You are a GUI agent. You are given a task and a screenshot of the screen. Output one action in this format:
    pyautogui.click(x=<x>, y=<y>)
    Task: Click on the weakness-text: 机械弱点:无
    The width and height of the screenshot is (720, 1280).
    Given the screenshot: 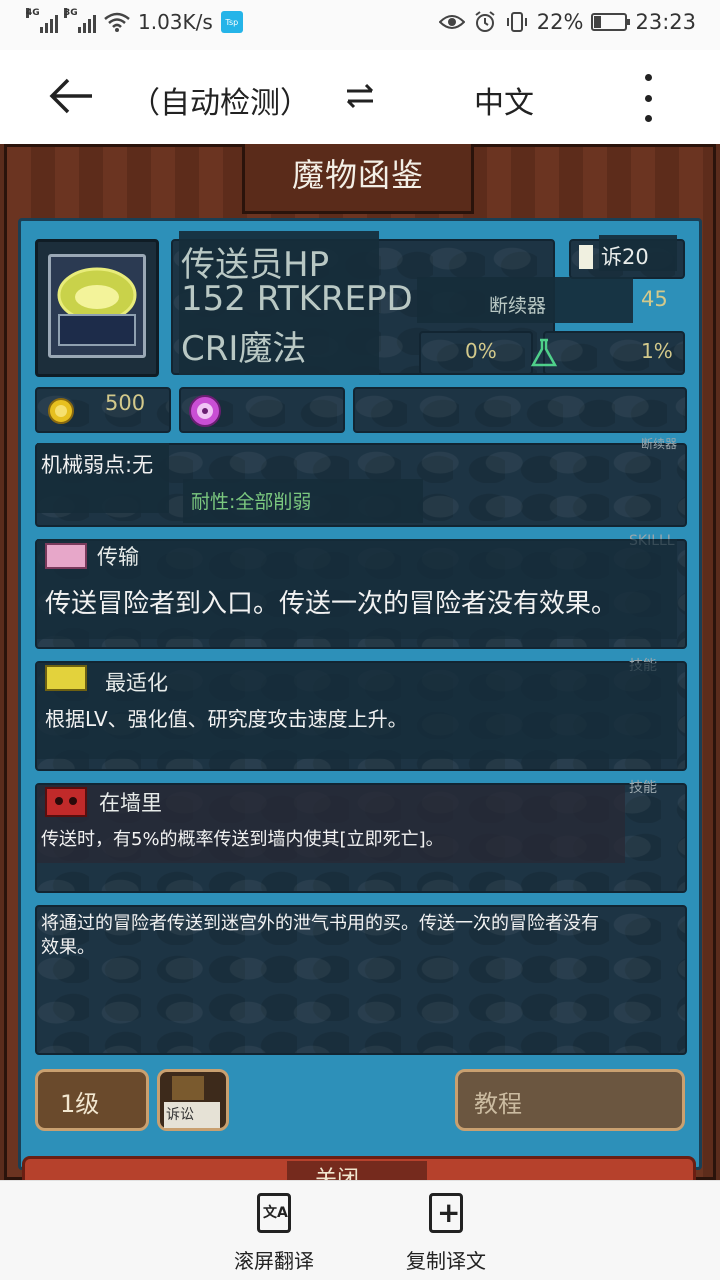 What is the action you would take?
    pyautogui.click(x=97, y=465)
    